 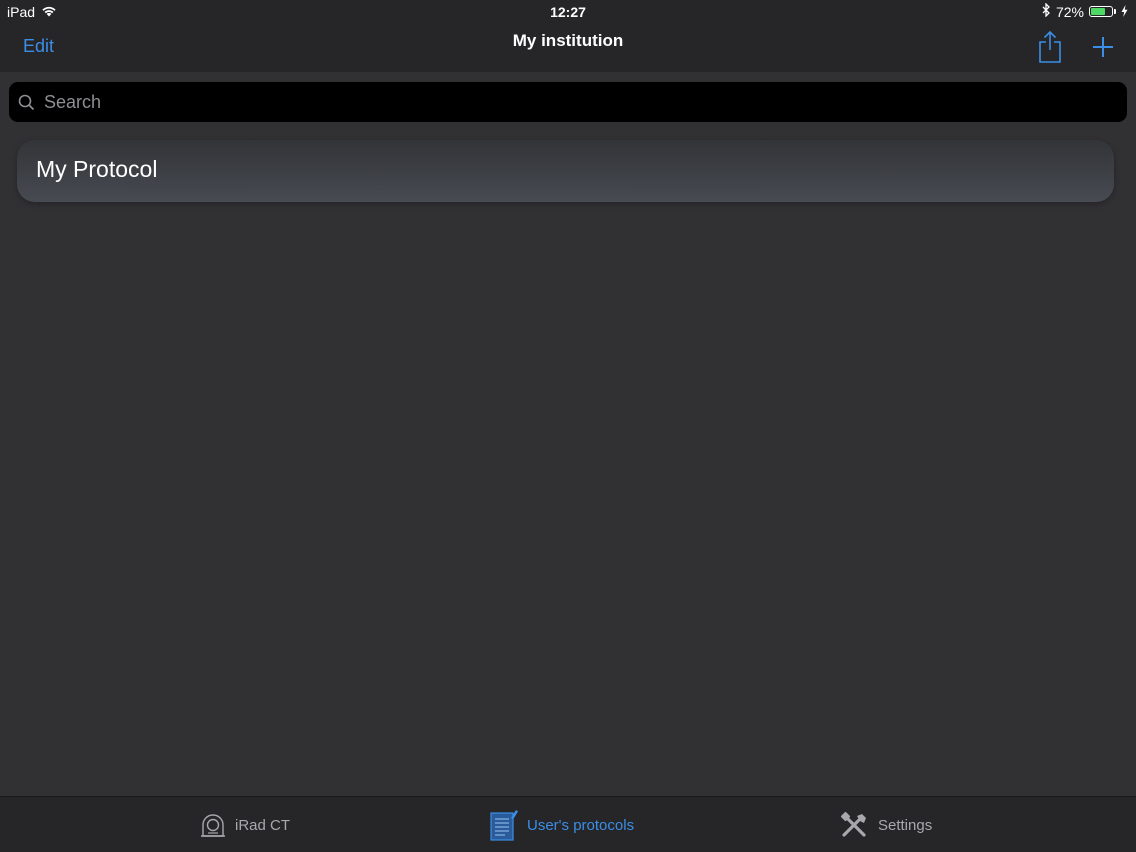 I want to click on battery-level, so click(x=1098, y=11).